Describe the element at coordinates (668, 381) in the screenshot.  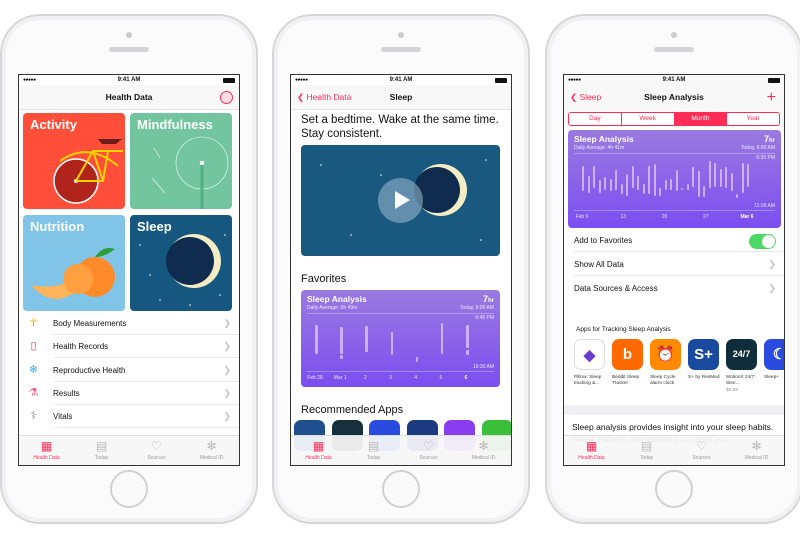
I see `app-name: Sleep Cycle alarm clock` at that location.